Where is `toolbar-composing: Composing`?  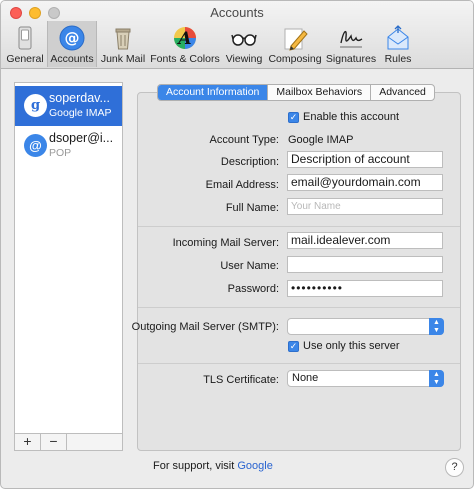
toolbar-composing: Composing is located at coordinates (295, 44).